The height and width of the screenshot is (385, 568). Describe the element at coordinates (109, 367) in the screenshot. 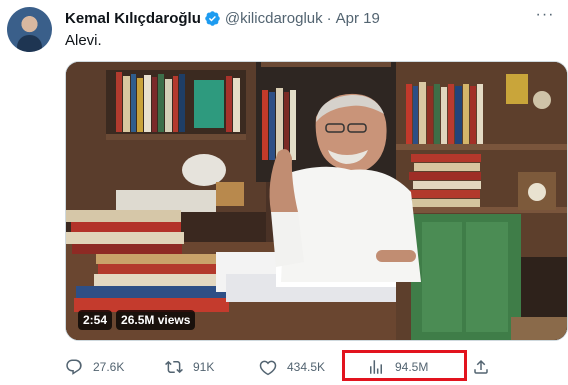

I see `reply-count: 27.6K` at that location.